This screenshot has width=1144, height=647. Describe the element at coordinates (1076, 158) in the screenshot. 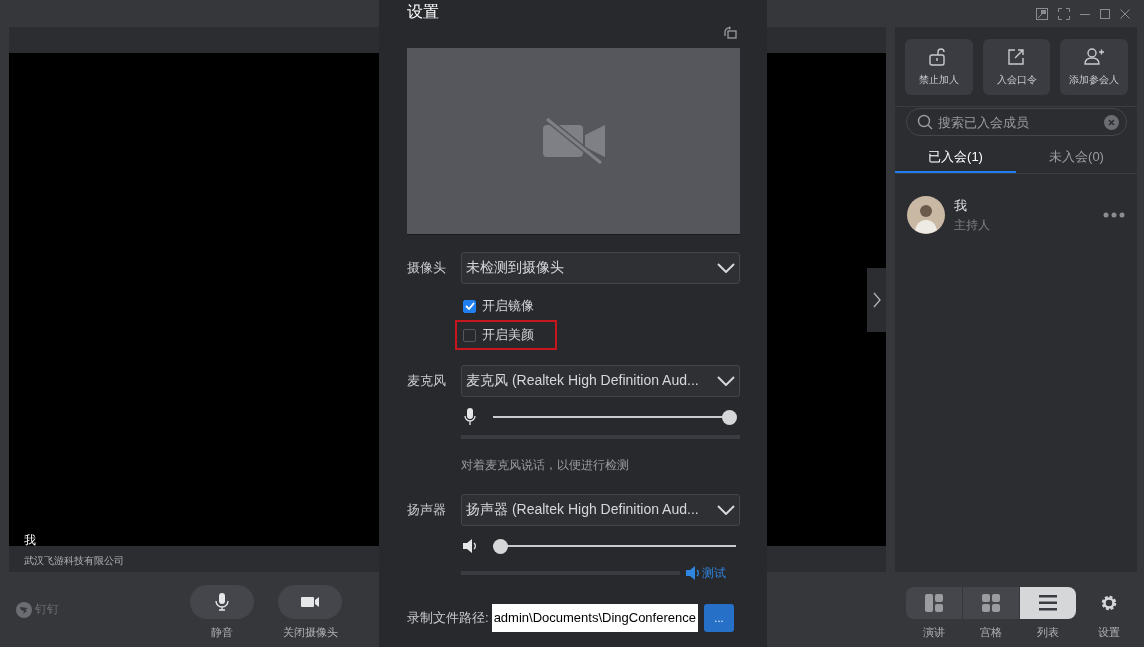

I see `member-tab: 未入会(0)` at that location.